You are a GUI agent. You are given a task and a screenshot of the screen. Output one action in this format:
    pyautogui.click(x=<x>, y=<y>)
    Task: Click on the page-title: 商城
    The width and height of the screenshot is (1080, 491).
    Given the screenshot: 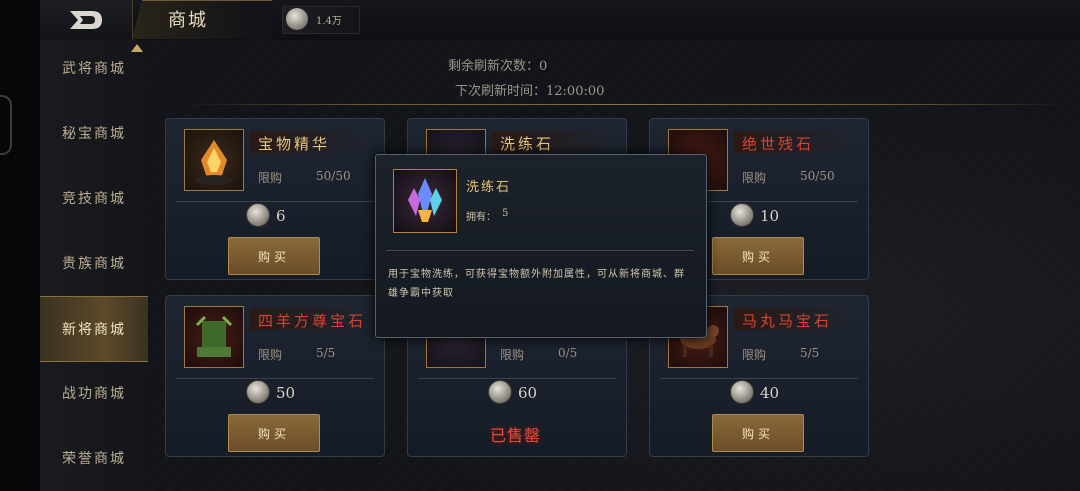 What is the action you would take?
    pyautogui.click(x=188, y=20)
    